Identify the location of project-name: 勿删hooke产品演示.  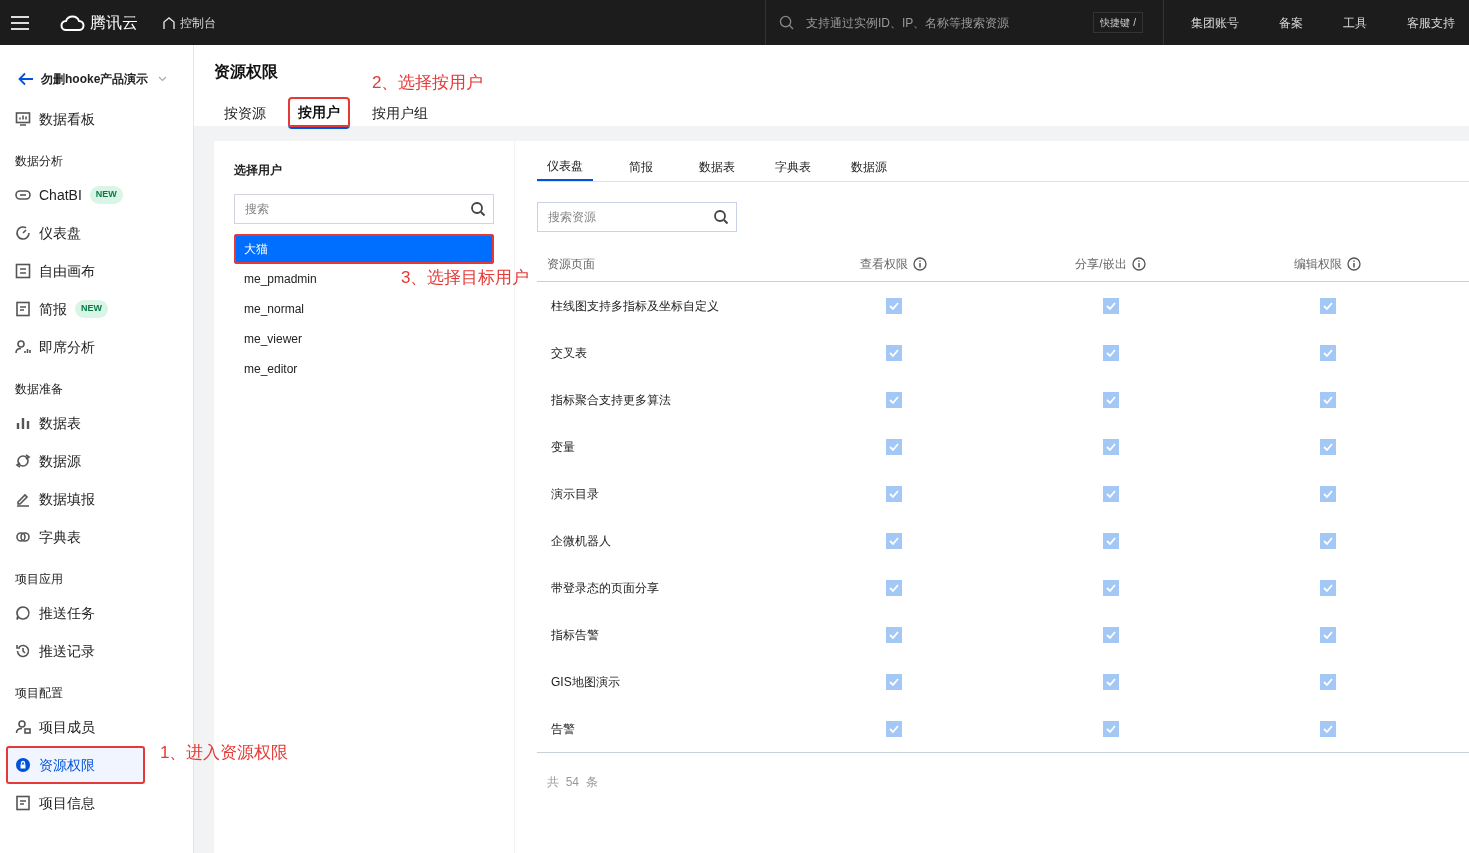
(95, 79).